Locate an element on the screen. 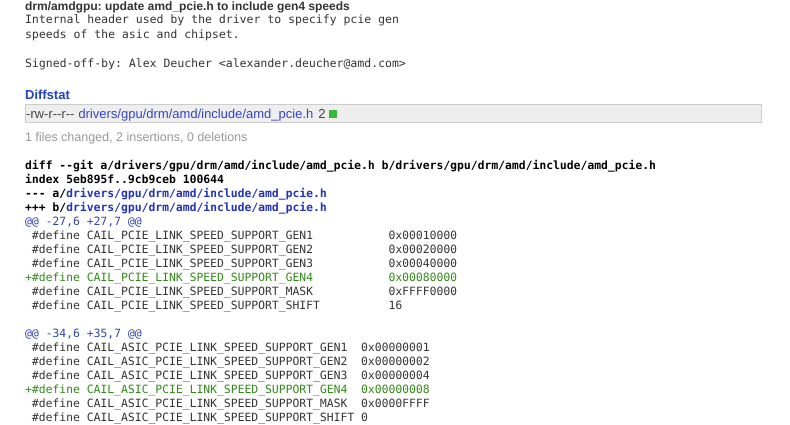 The height and width of the screenshot is (425, 790). diffstat-heading: Diffstat is located at coordinates (48, 95).